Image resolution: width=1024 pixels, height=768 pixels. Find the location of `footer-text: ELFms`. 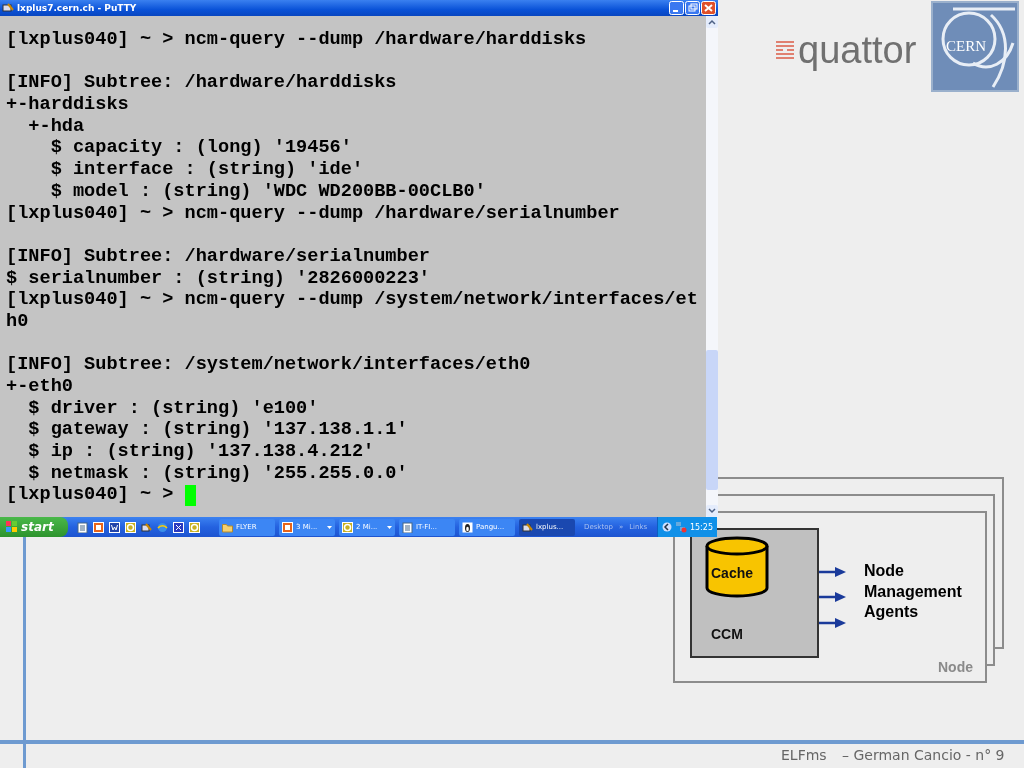

footer-text: ELFms is located at coordinates (804, 755).